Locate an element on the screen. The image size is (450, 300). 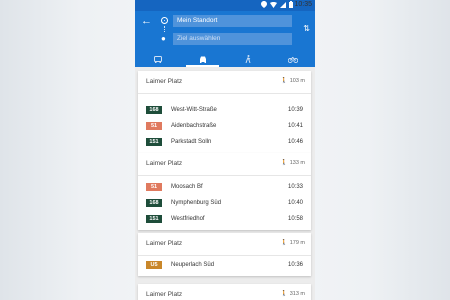
stop-card: Laimer Platz 🚶 313 m is located at coordinates (224, 292).